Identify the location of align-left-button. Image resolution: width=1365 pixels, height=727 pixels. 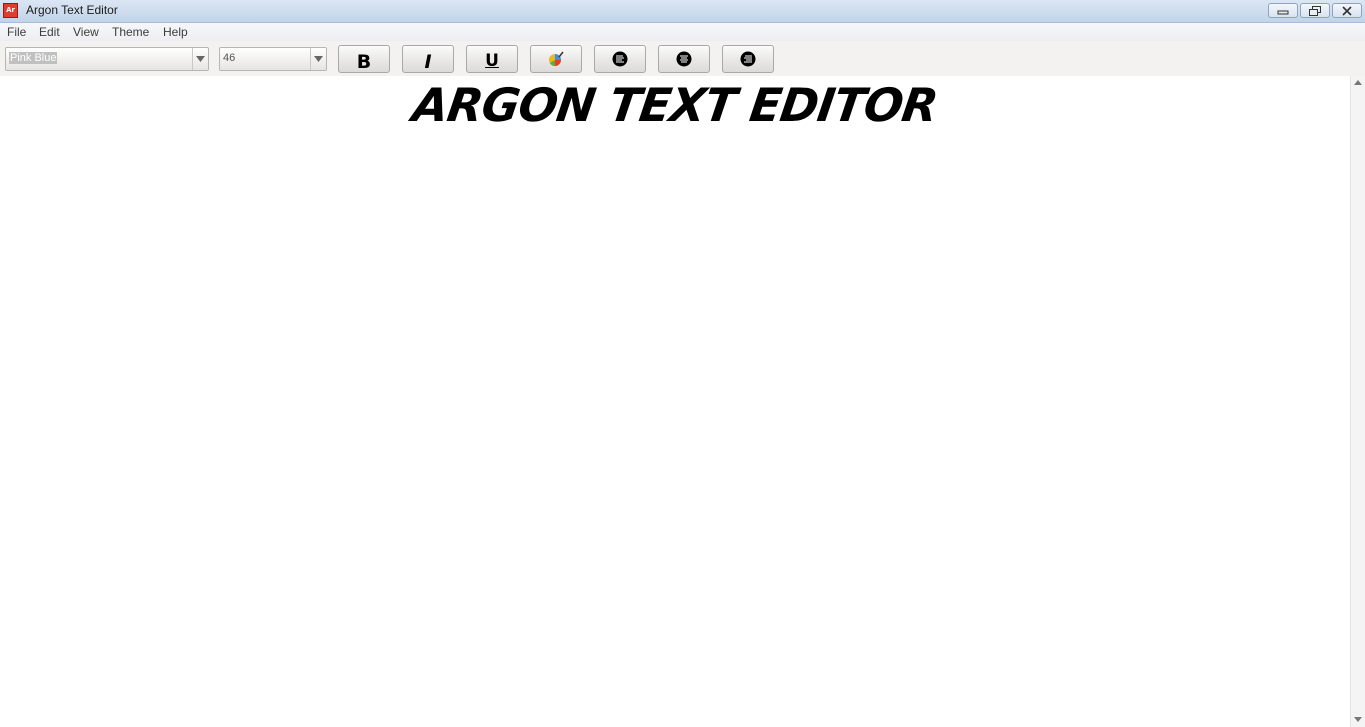
(620, 59).